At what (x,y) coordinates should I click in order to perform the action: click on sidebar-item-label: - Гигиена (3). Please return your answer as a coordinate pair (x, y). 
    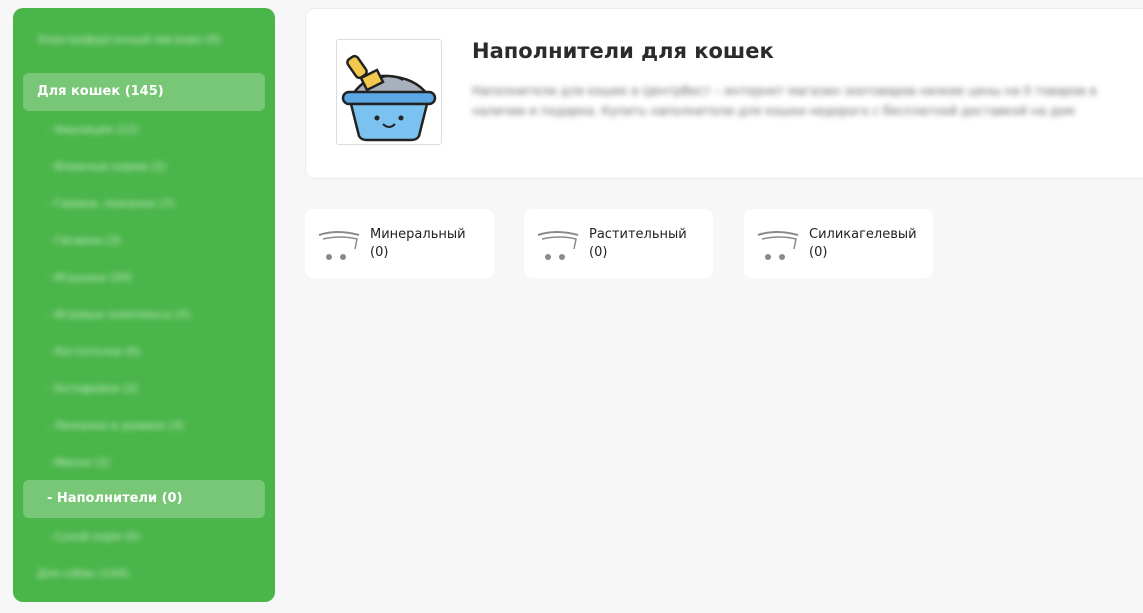
    Looking at the image, I should click on (84, 240).